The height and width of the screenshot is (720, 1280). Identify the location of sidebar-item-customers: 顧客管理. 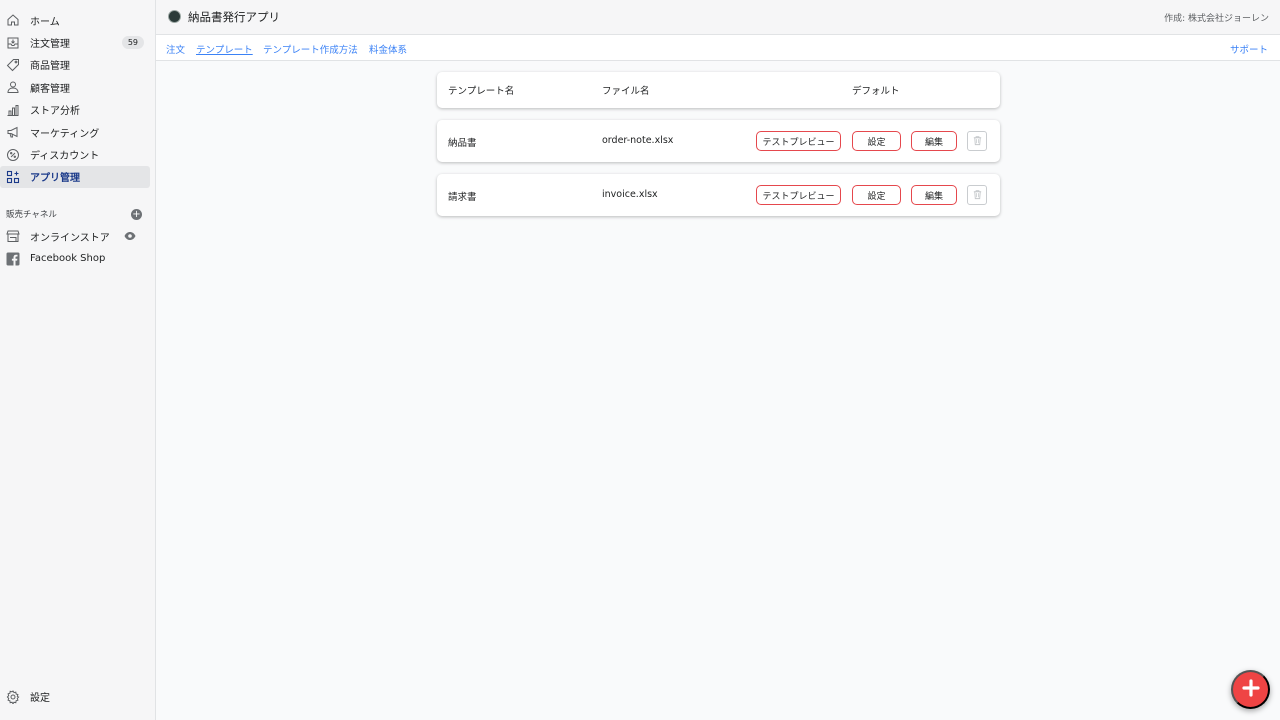
(75, 87).